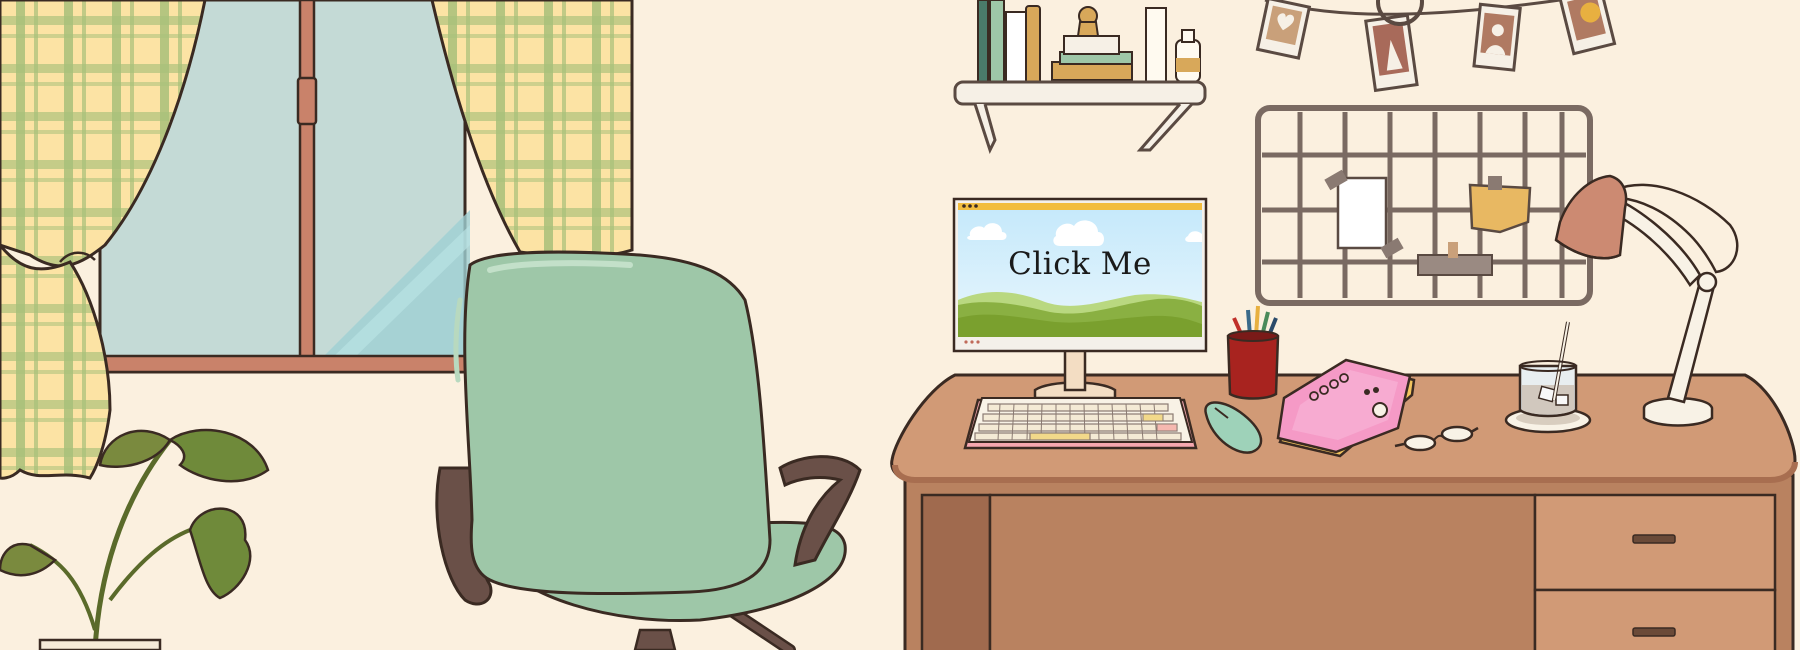 This screenshot has width=1800, height=650. I want to click on wall-shelf, so click(1080, 77).